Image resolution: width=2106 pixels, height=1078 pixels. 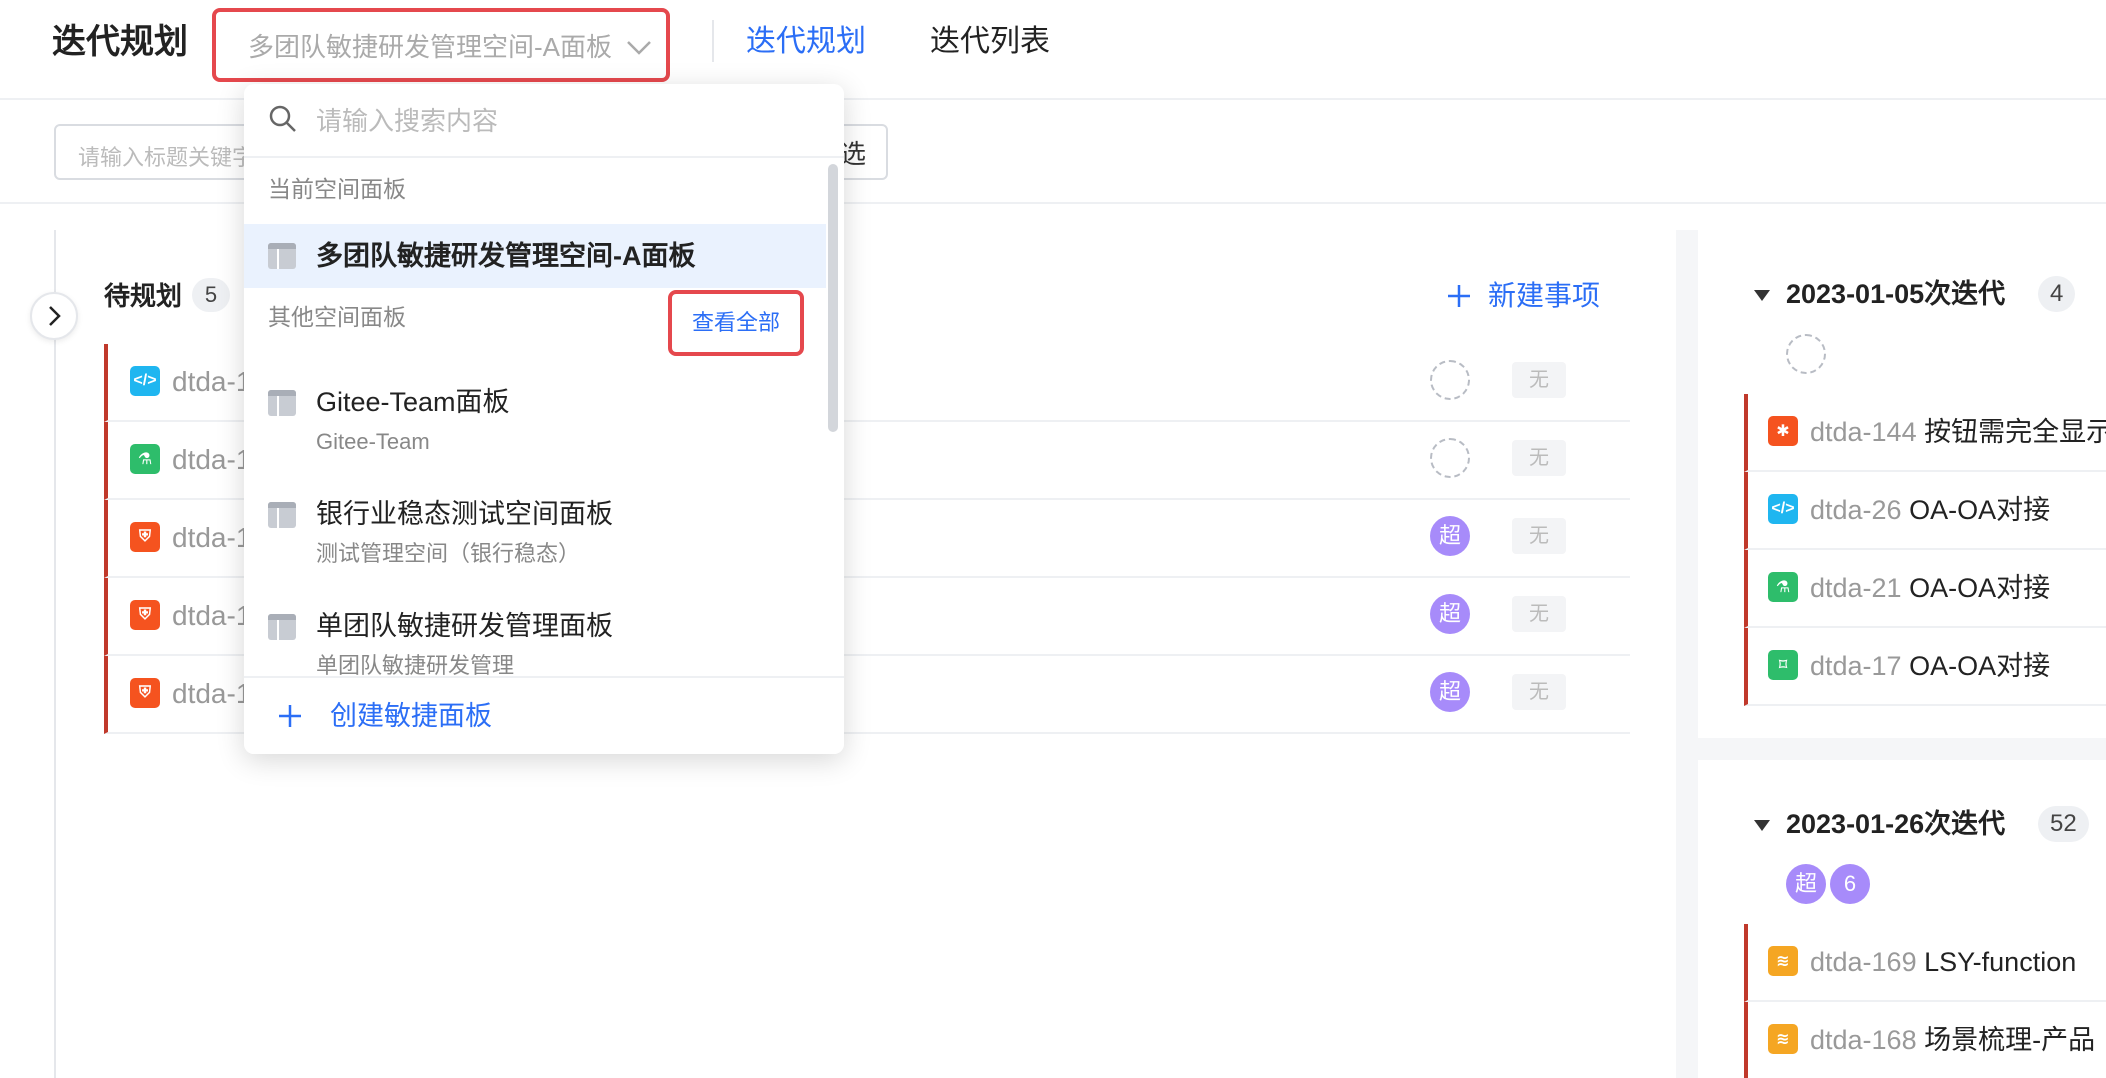 I want to click on backlog-title: 待规划, so click(x=143, y=296).